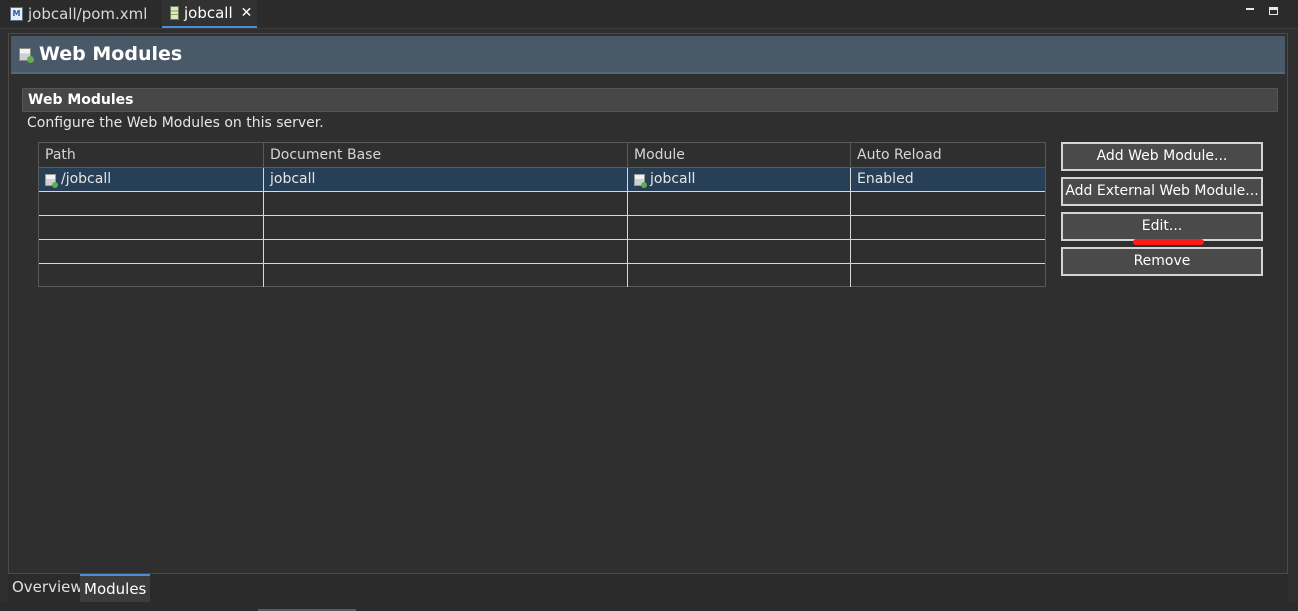  I want to click on tab-modules: Modules, so click(115, 588).